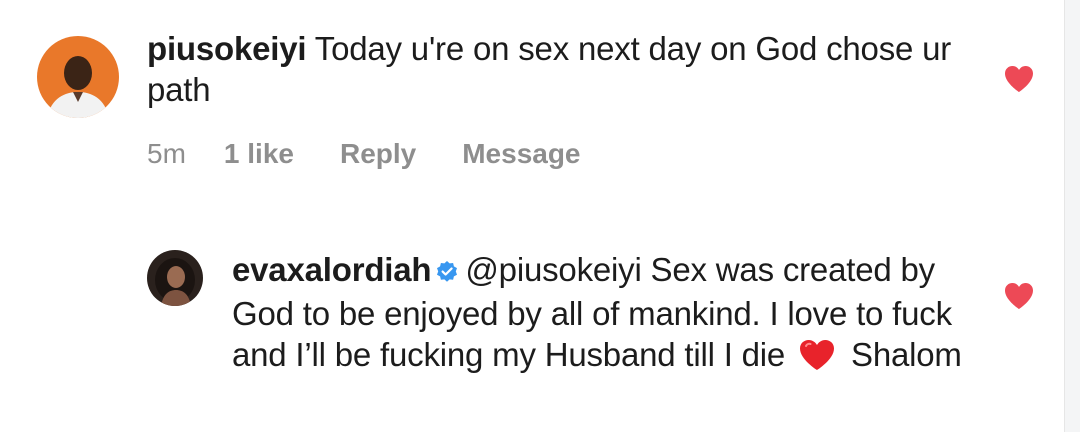 The height and width of the screenshot is (432, 1080). I want to click on reply-closing: Shalom, so click(902, 354).